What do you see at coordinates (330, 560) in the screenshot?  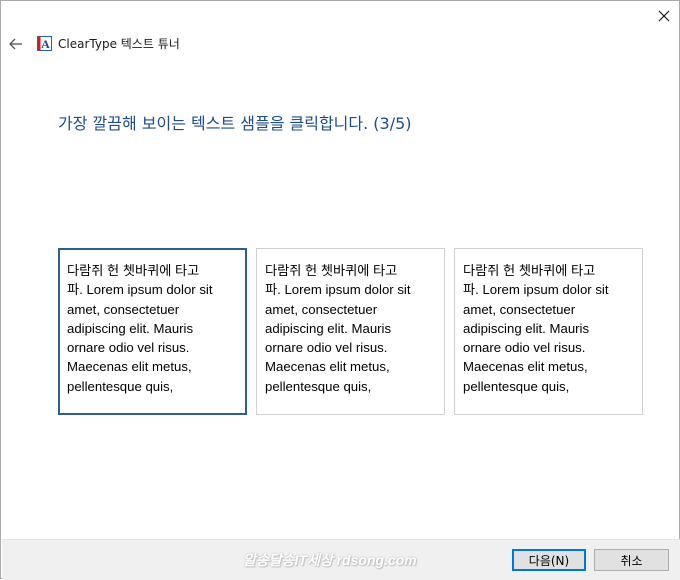 I see `watermark: 알송달송IT세상 rdsong.com` at bounding box center [330, 560].